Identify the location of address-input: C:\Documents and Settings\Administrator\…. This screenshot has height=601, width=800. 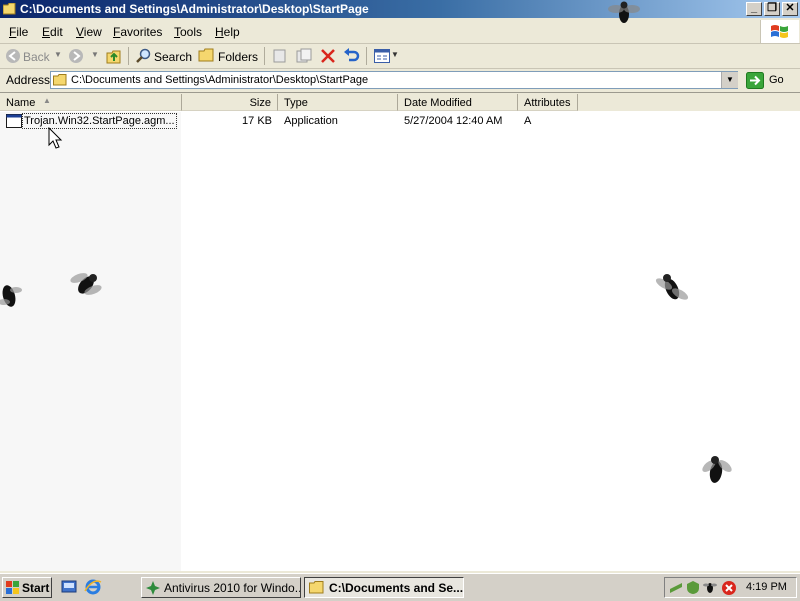
(394, 80).